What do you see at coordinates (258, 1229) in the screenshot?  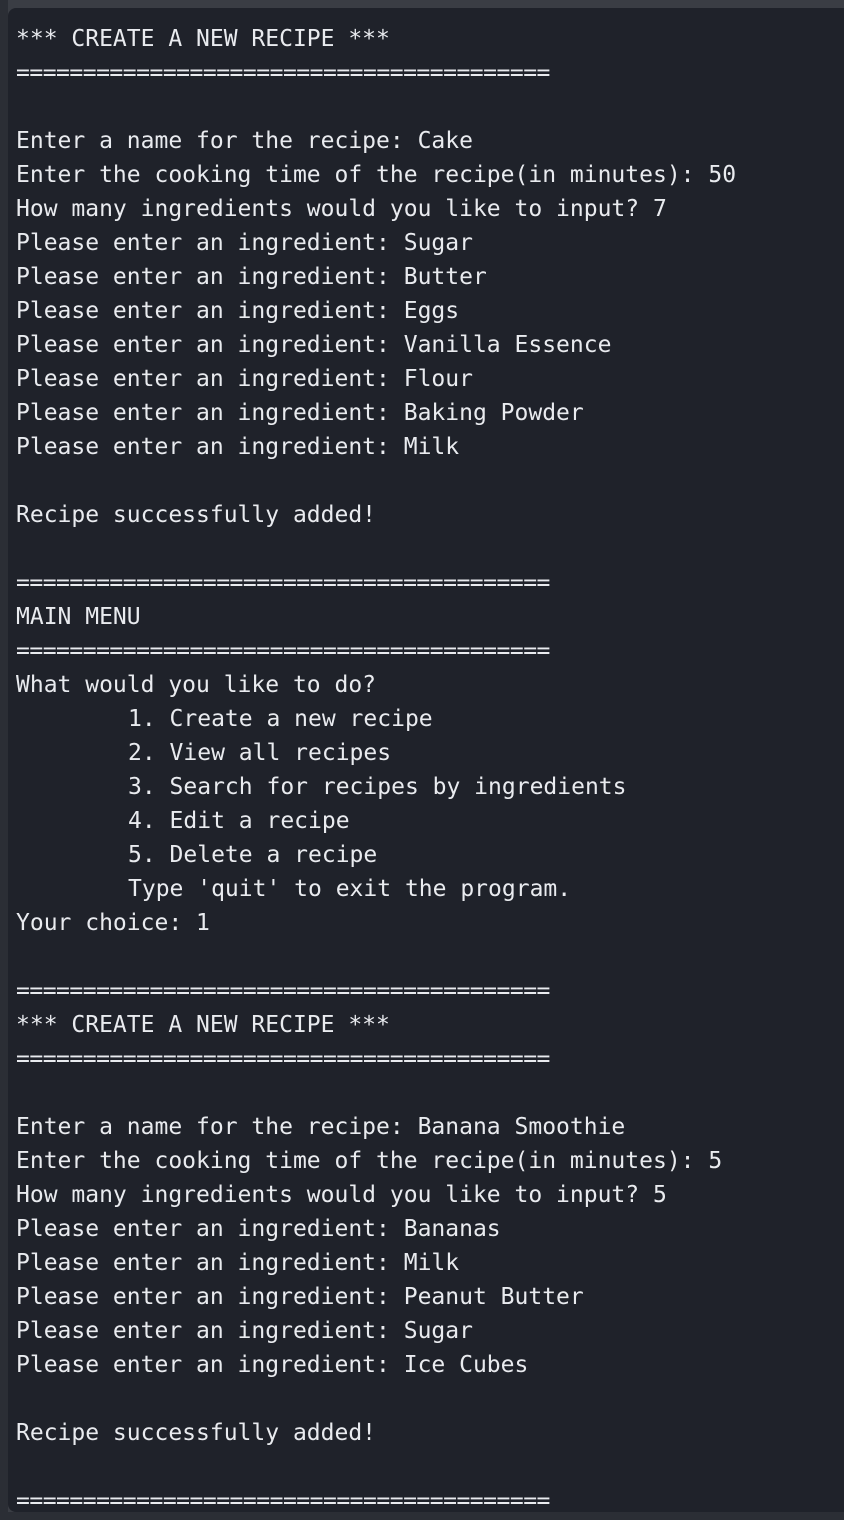 I see `terminal-line: Please enter an ingredient: Bananas` at bounding box center [258, 1229].